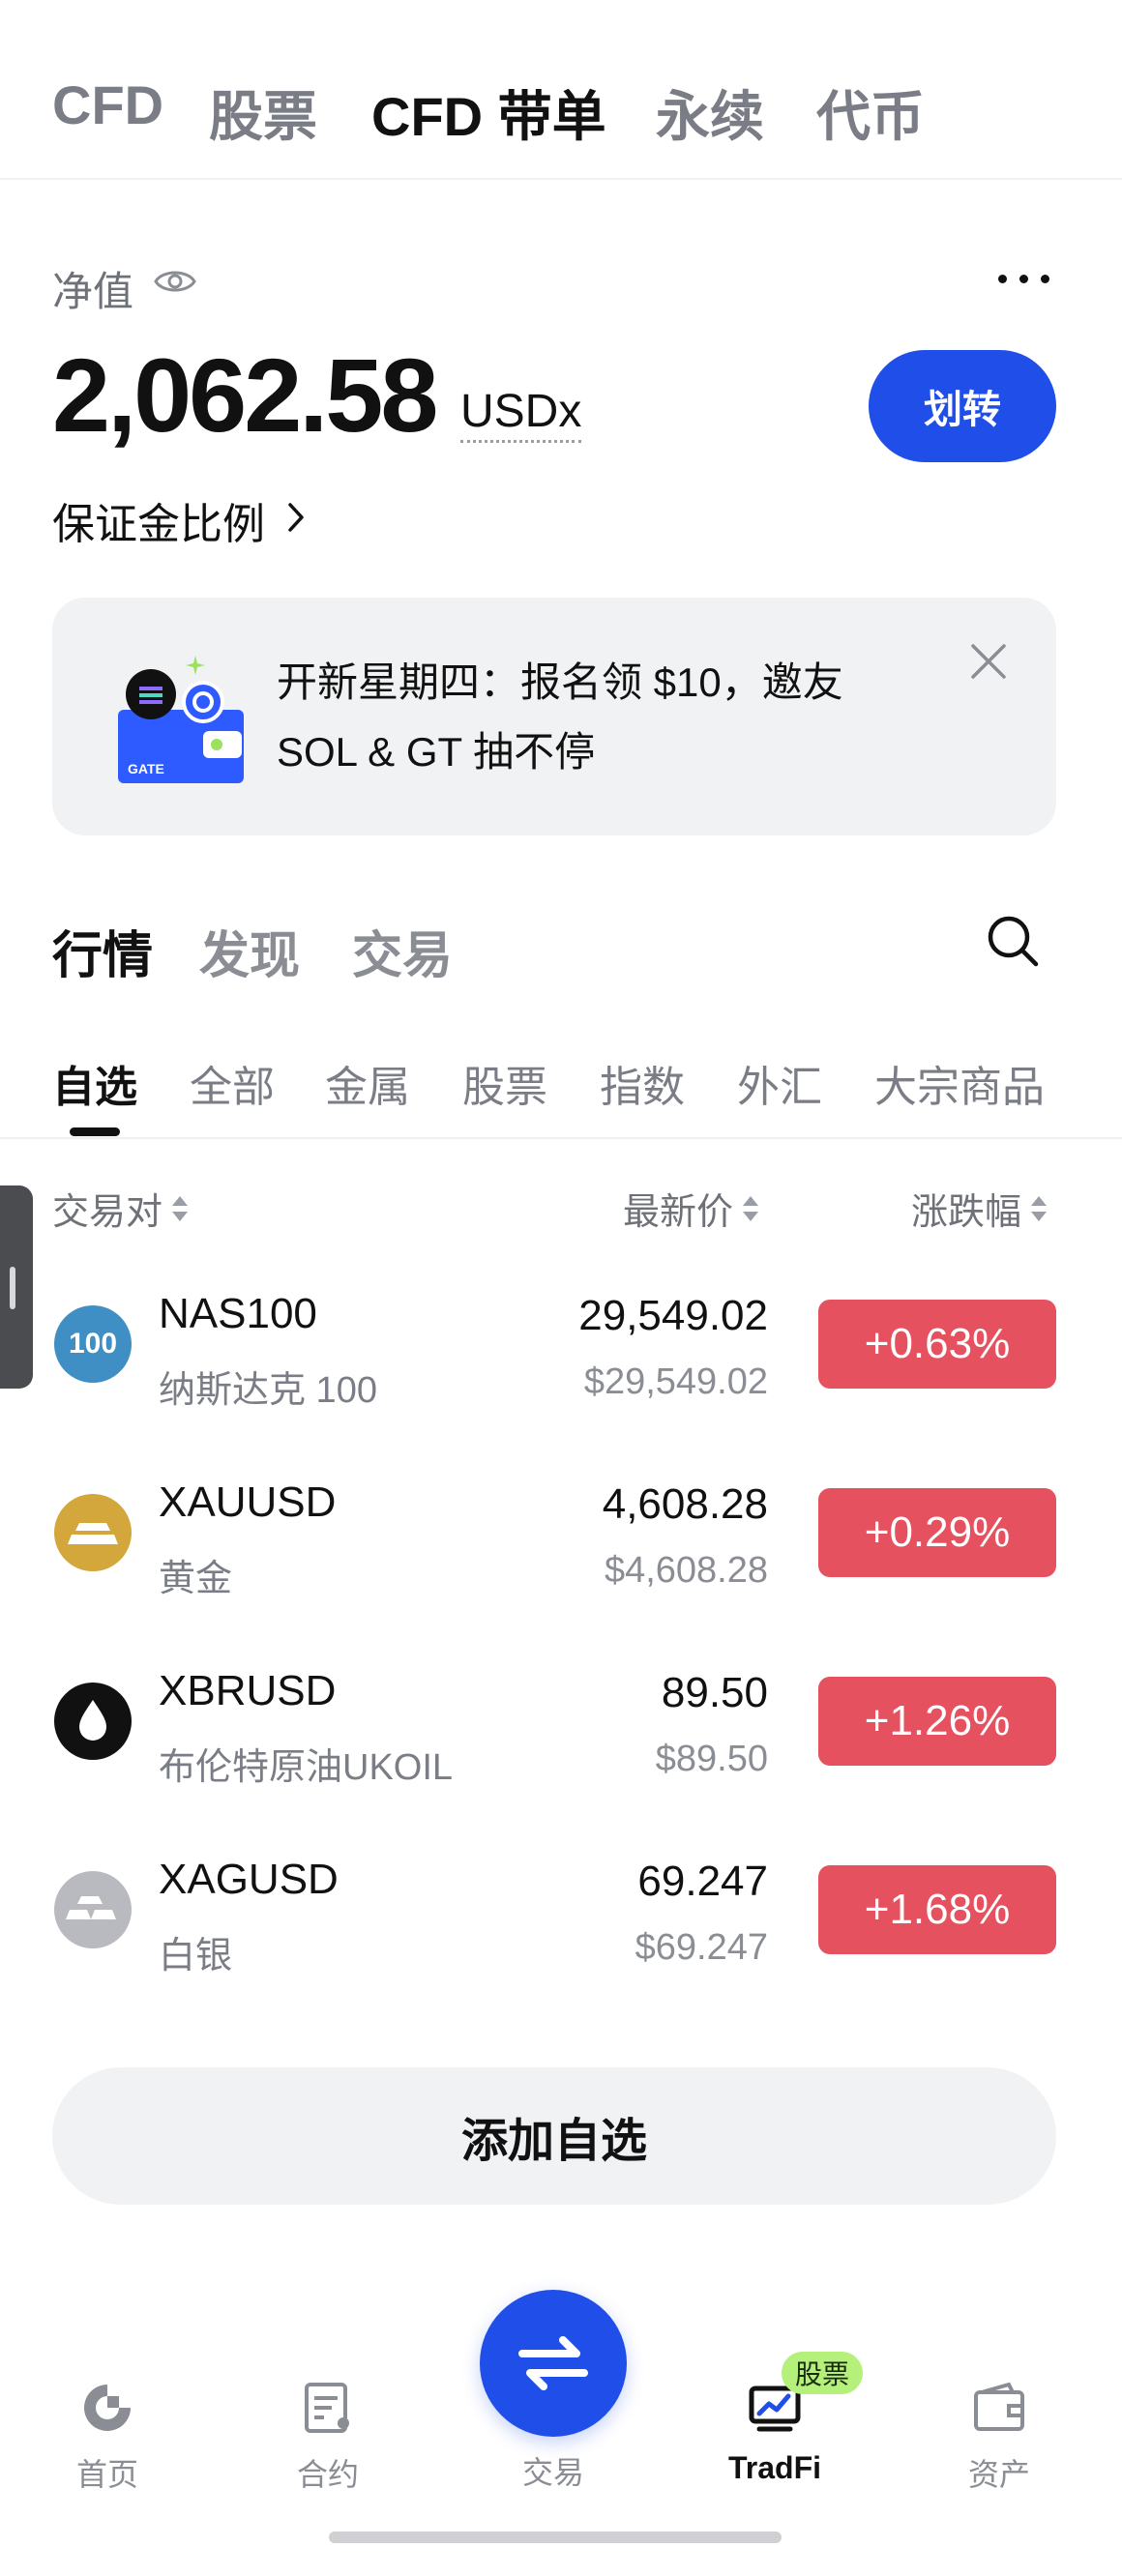 The width and height of the screenshot is (1122, 2576). What do you see at coordinates (988, 661) in the screenshot?
I see `close-icon` at bounding box center [988, 661].